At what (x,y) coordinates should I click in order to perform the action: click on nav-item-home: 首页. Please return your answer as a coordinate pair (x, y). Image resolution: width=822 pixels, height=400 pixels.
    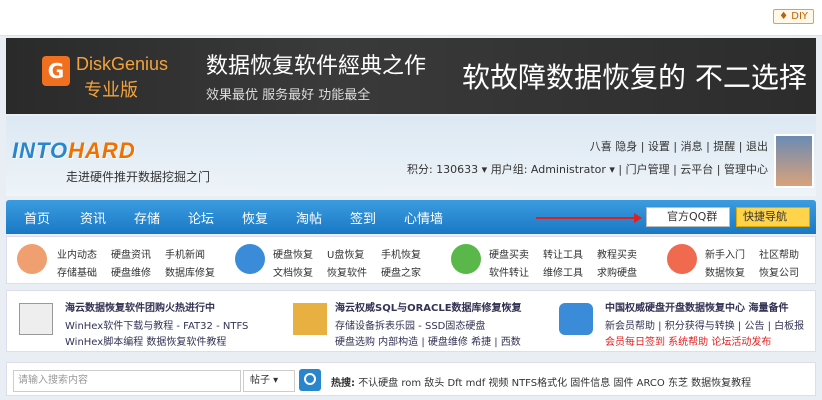
    Looking at the image, I should click on (37, 217).